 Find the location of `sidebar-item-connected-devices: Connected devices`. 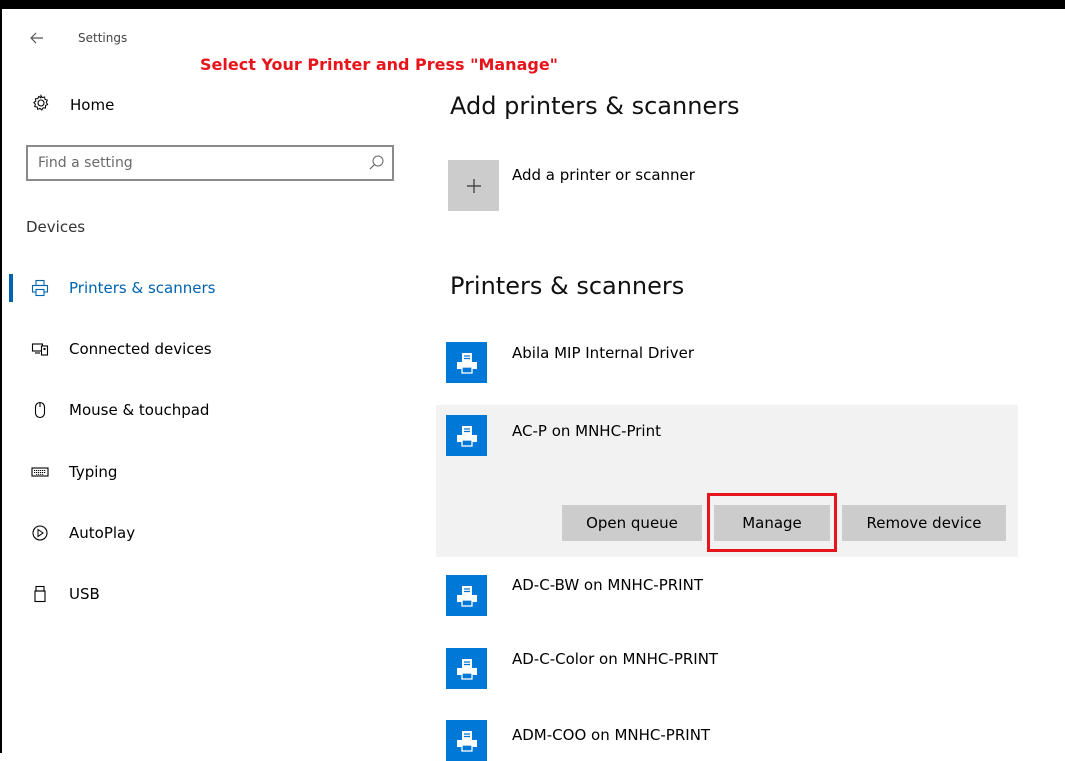

sidebar-item-connected-devices: Connected devices is located at coordinates (200, 349).